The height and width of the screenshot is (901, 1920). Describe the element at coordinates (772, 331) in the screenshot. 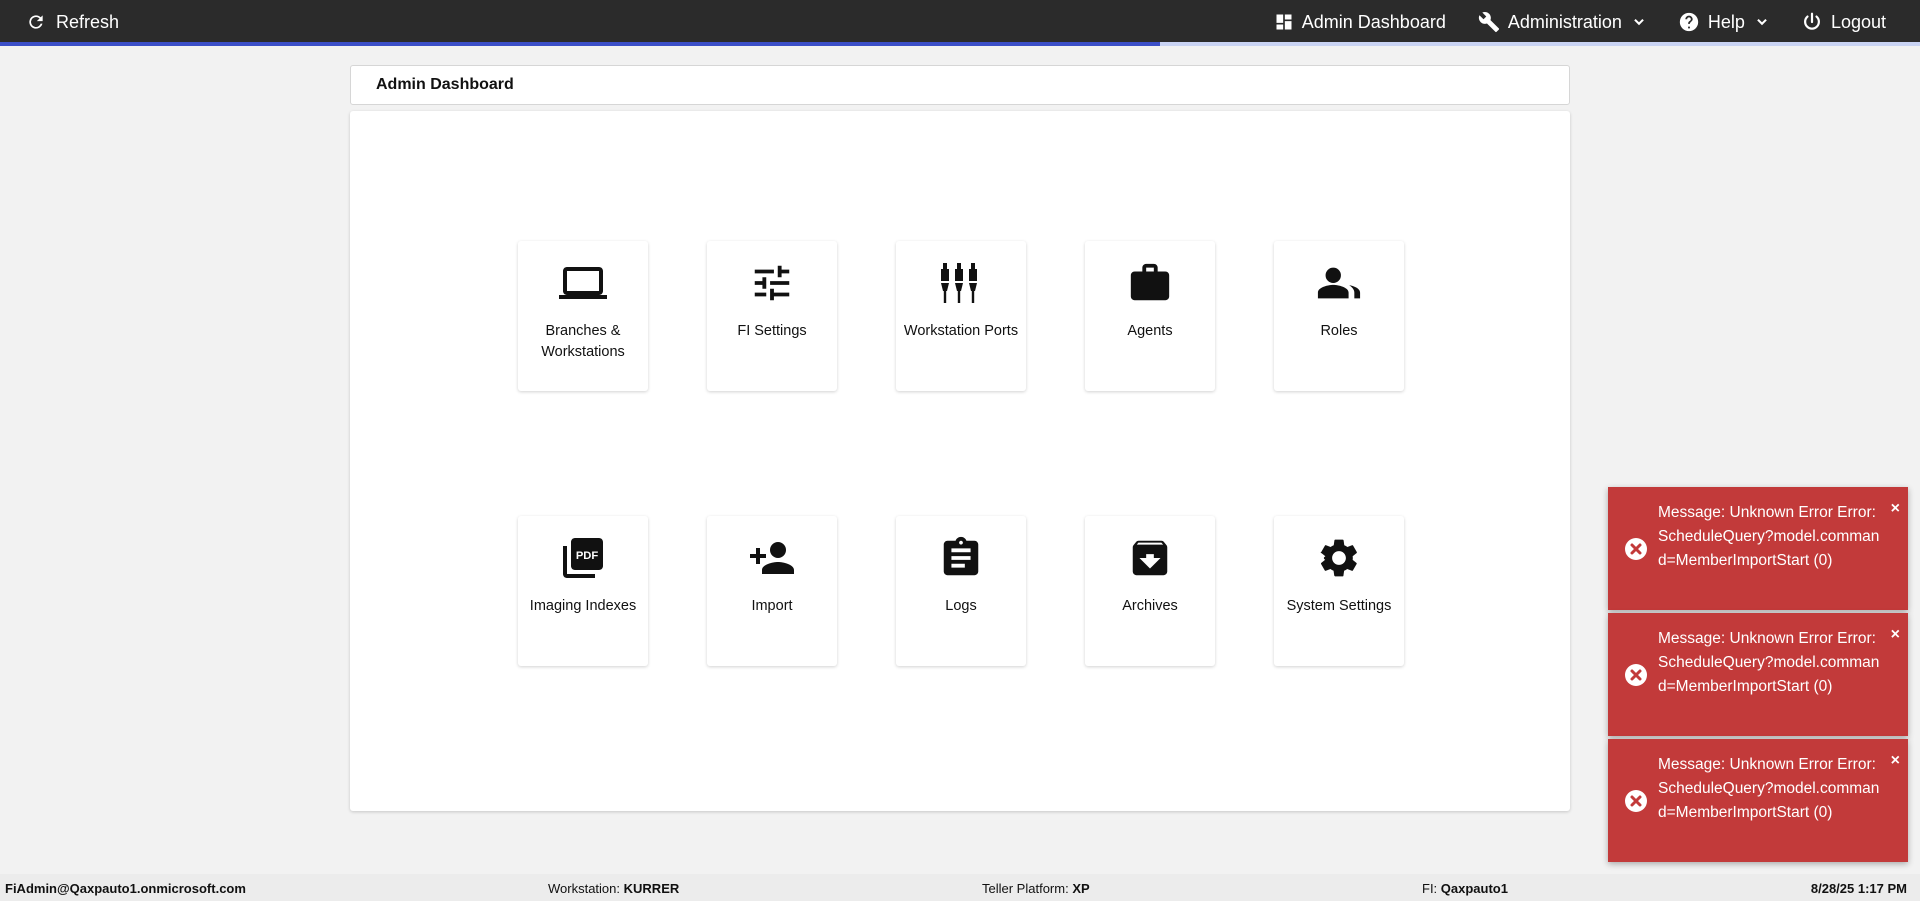

I see `tile-label: FI Settings` at that location.